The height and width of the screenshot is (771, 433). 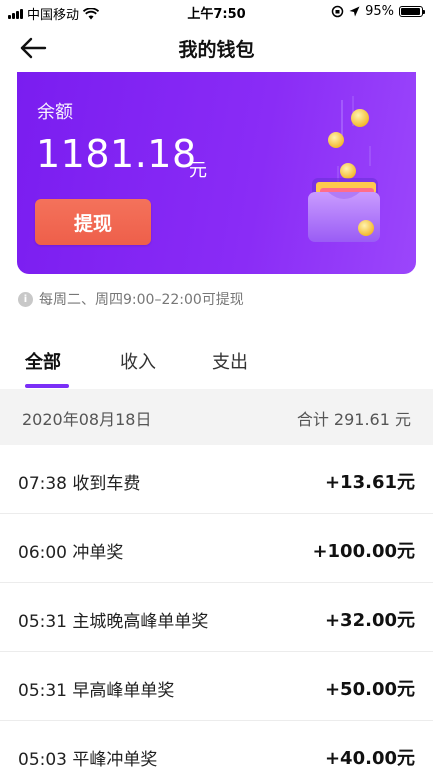 I want to click on transaction-row: 05:31 主城晚高峰单单奖 +32.00元, so click(x=216, y=617).